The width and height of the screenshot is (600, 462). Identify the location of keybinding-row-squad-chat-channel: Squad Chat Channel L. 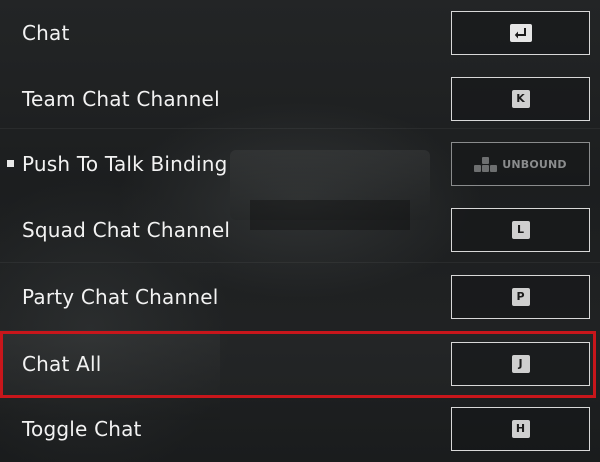
(300, 230).